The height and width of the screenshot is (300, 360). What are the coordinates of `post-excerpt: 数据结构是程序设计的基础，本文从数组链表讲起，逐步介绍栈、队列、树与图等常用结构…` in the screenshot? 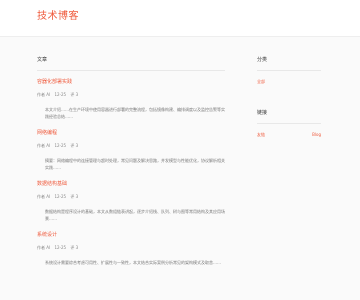 It's located at (135, 215).